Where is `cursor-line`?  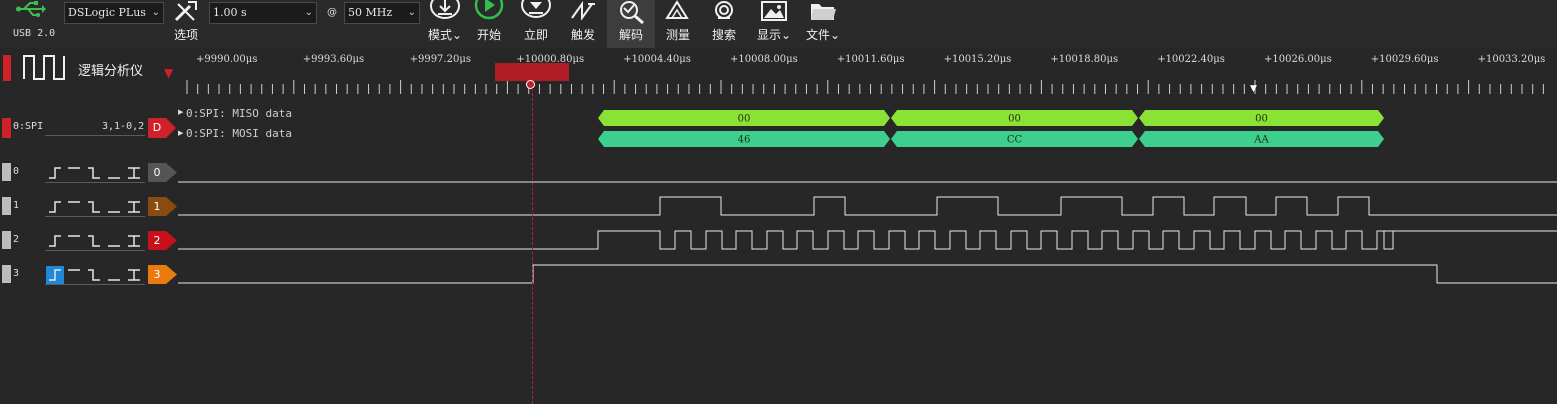
cursor-line is located at coordinates (532, 246).